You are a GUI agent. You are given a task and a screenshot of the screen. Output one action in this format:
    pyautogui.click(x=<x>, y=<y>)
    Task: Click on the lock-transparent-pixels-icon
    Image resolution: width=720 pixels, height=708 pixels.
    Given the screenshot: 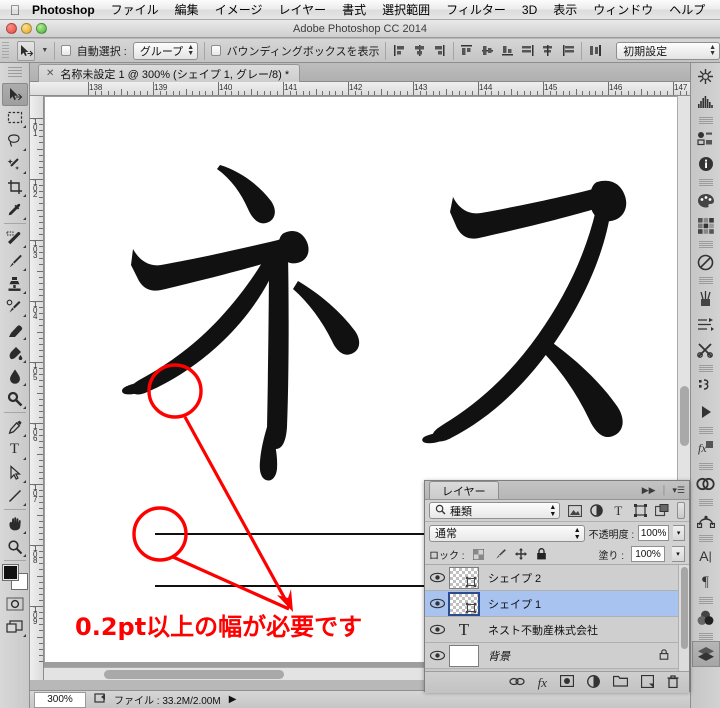 What is the action you would take?
    pyautogui.click(x=479, y=554)
    